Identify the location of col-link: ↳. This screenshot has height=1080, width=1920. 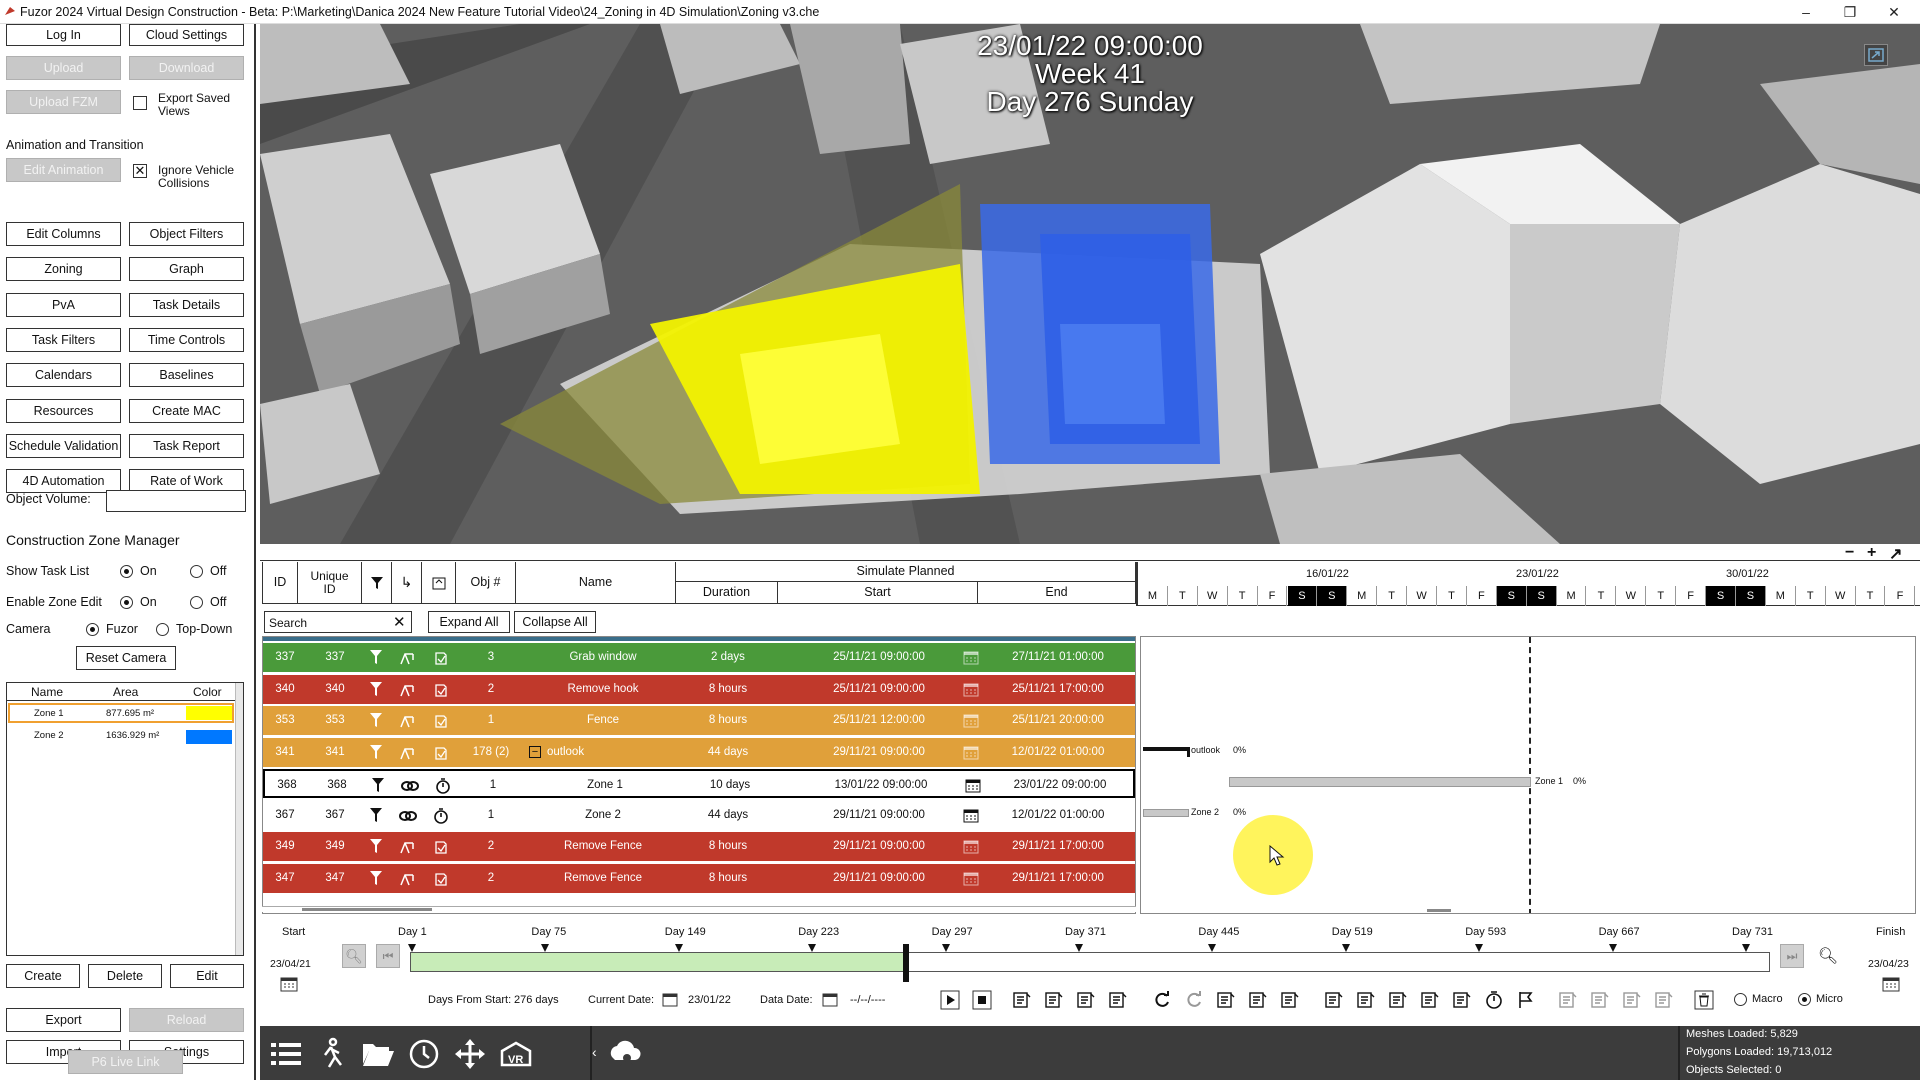
(407, 583).